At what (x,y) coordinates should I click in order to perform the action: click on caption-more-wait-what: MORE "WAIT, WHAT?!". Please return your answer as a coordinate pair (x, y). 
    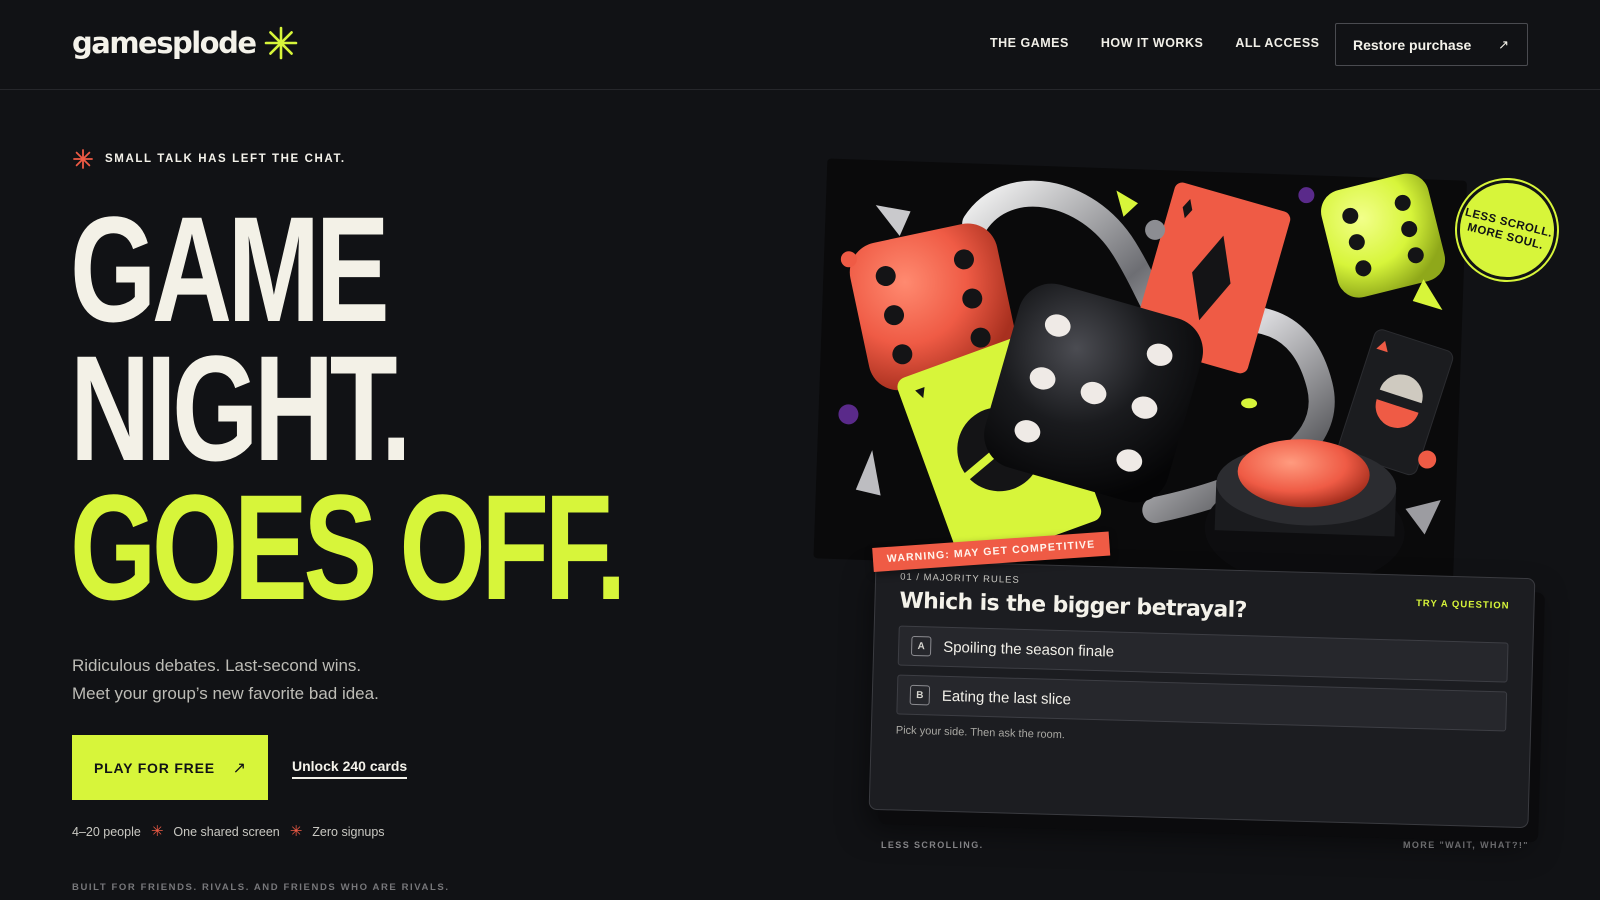
    Looking at the image, I should click on (1466, 845).